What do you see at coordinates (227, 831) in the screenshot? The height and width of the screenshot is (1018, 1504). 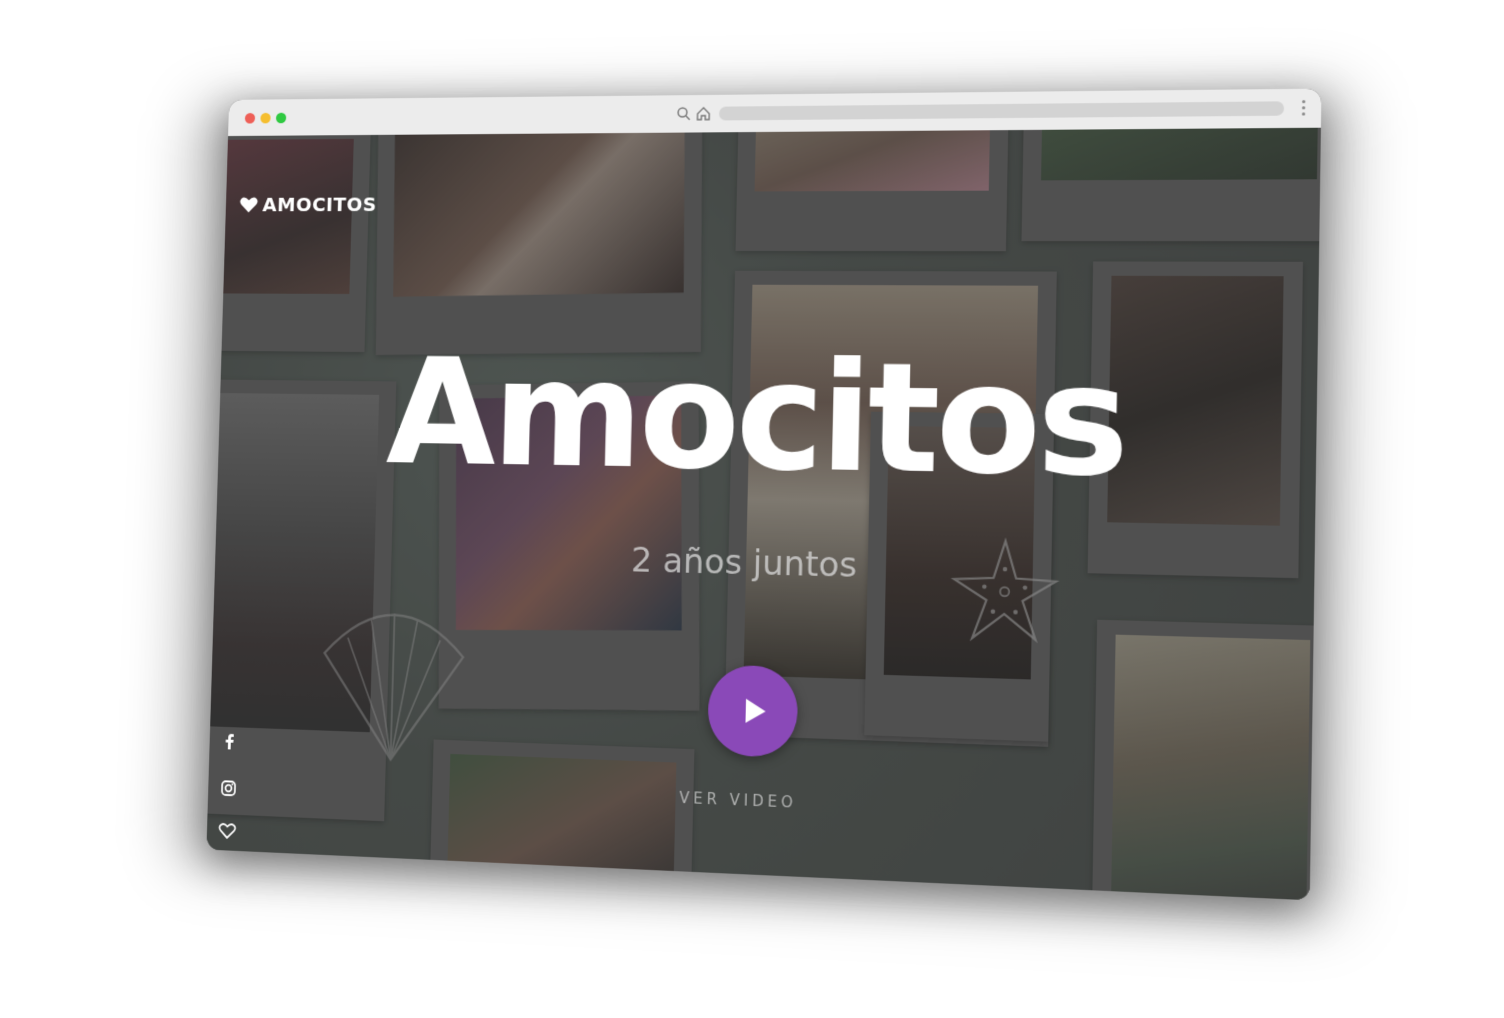 I see `heart-icon` at bounding box center [227, 831].